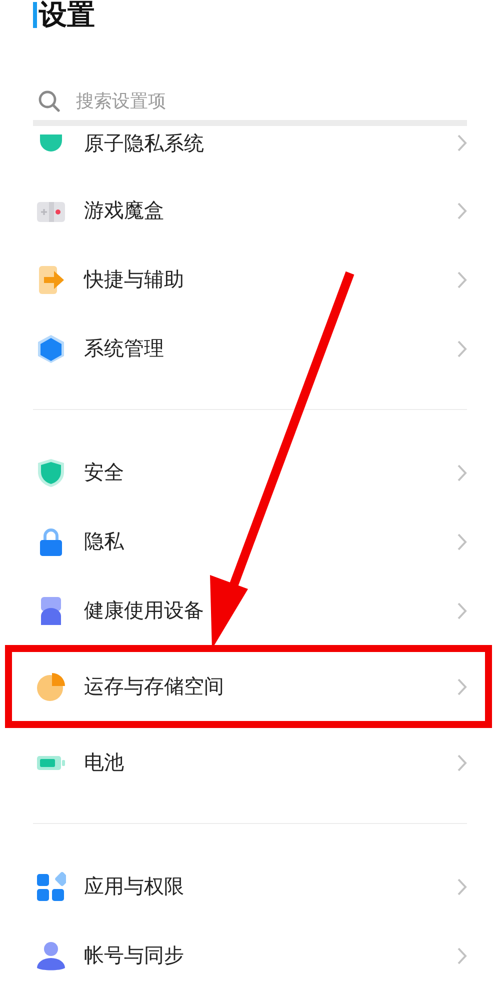 Image resolution: width=500 pixels, height=1000 pixels. I want to click on settings-item: 健康使用设备, so click(248, 610).